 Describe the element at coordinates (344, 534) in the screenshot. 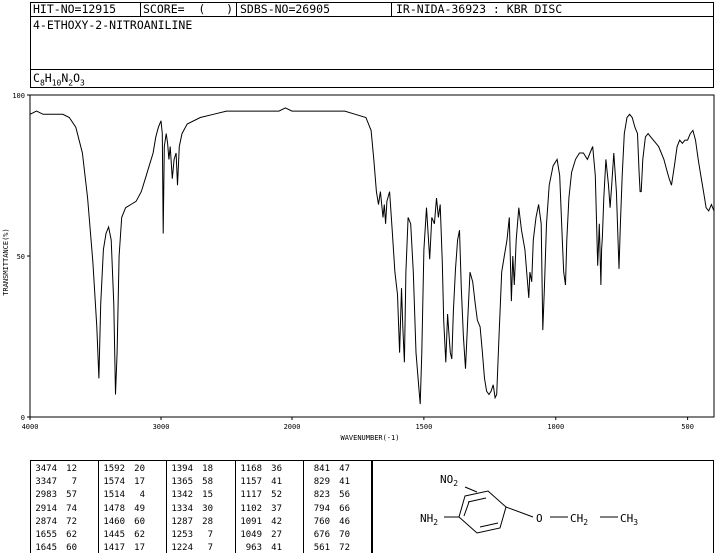

I see `peak-transmittance: 70` at that location.